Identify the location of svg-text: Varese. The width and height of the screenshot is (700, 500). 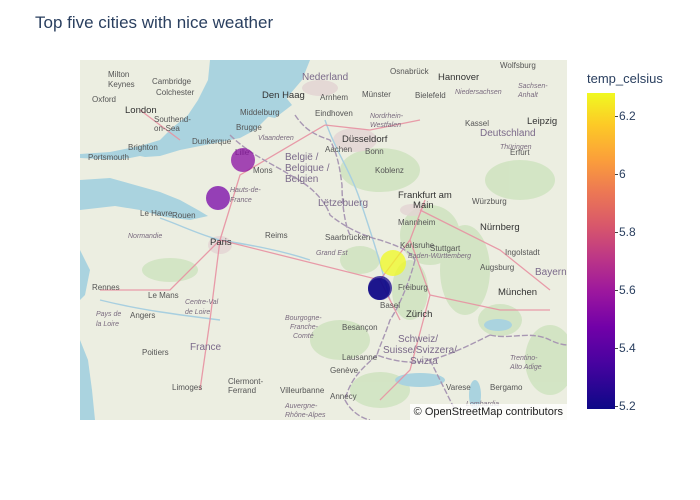
(458, 387).